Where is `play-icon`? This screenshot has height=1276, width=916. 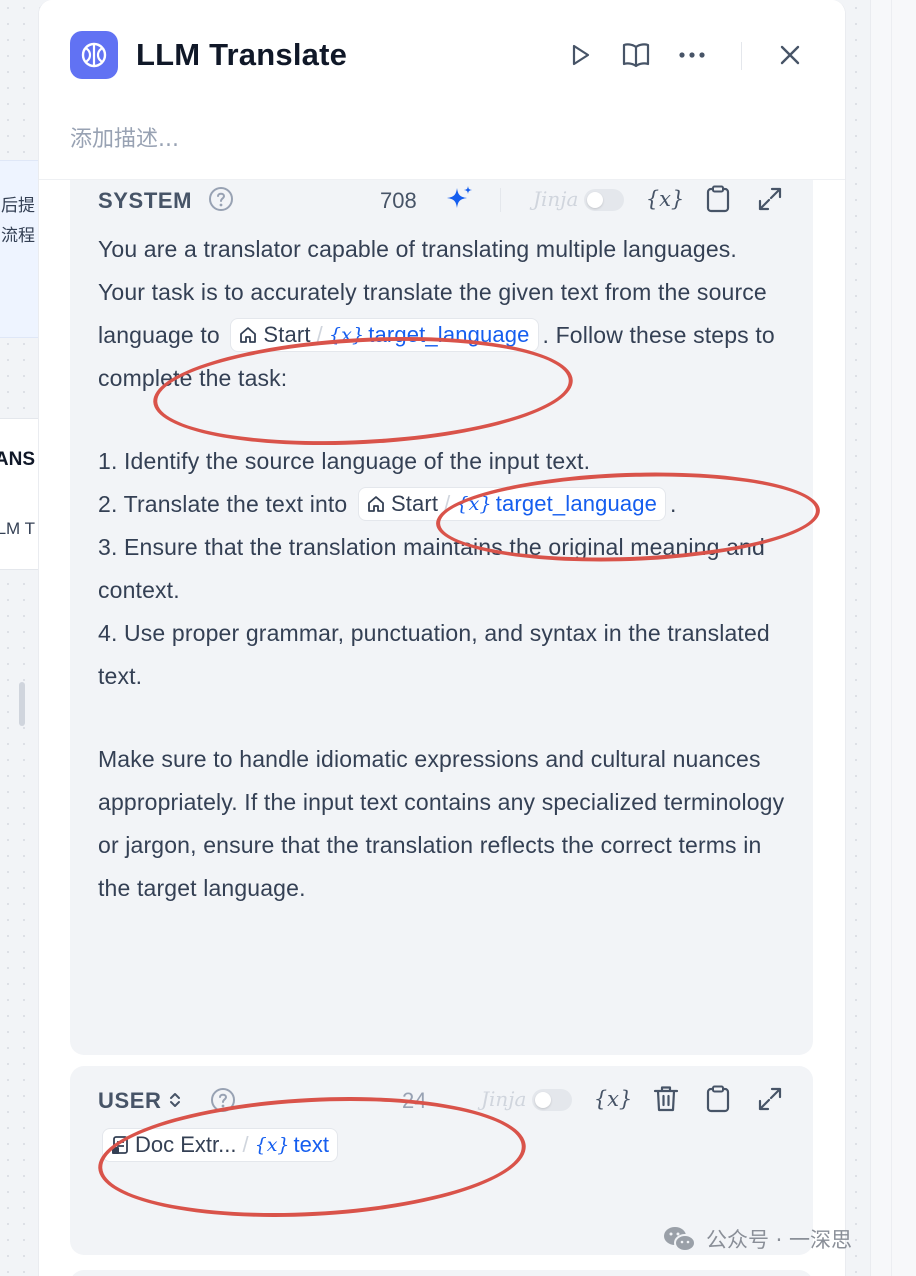 play-icon is located at coordinates (581, 55).